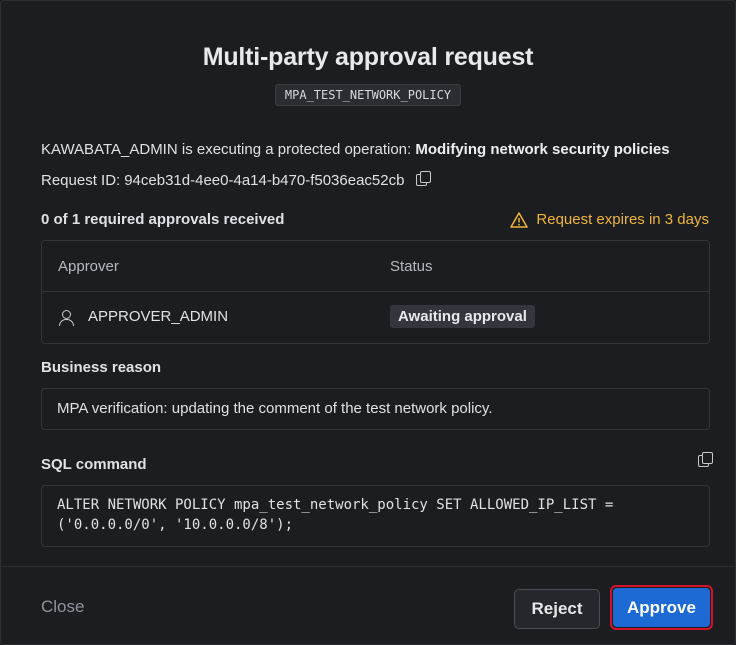  Describe the element at coordinates (375, 317) in the screenshot. I see `table-row: APPROVER_ADMIN Awaiting approval` at that location.